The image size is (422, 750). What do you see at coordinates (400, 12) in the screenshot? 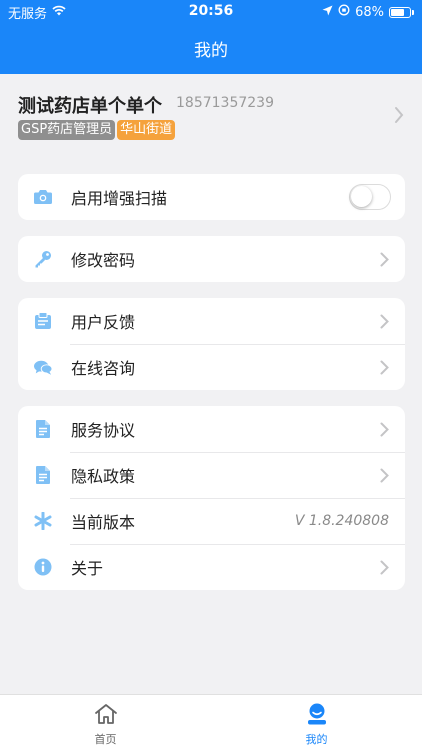
I see `battery-icon` at bounding box center [400, 12].